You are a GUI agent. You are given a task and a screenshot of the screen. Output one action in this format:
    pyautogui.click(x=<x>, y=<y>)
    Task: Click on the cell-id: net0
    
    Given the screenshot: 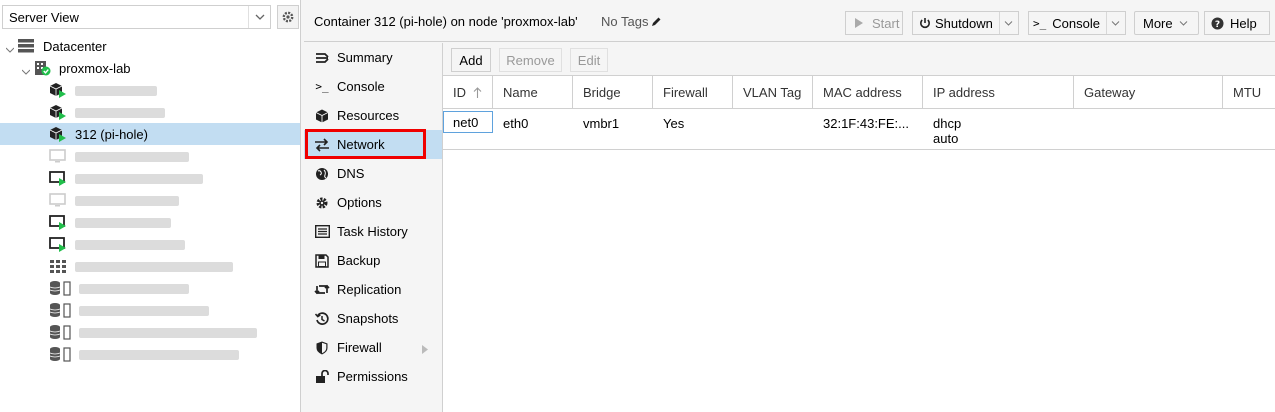 What is the action you would take?
    pyautogui.click(x=468, y=122)
    